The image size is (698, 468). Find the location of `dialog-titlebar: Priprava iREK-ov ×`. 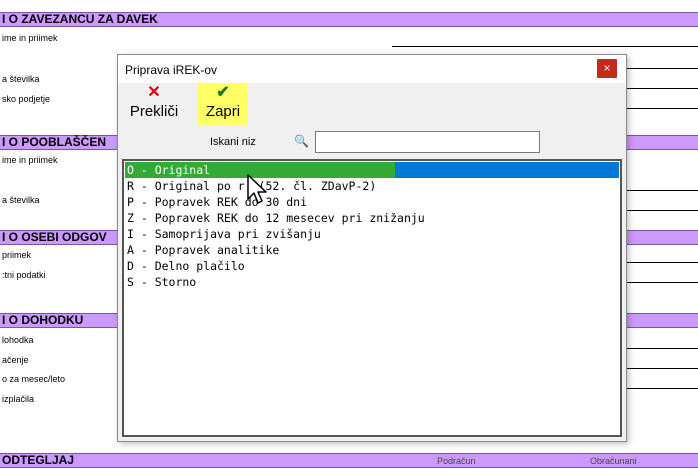

dialog-titlebar: Priprava iREK-ov × is located at coordinates (372, 69).